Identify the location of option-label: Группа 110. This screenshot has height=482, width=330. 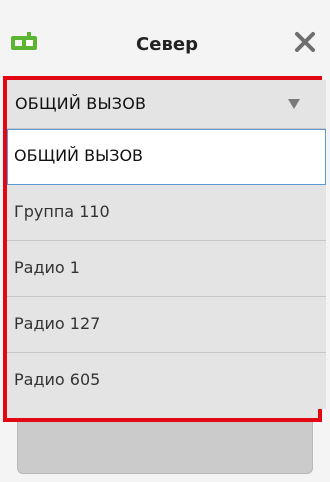
(62, 211).